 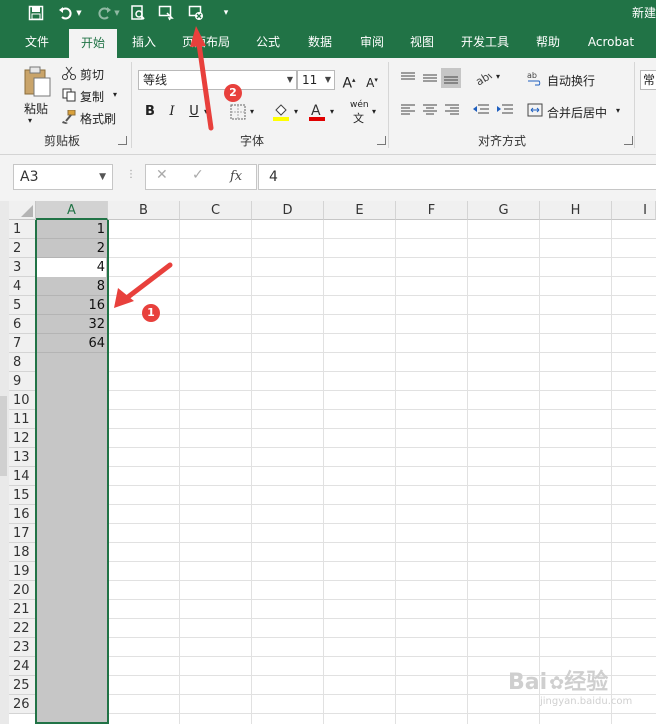 I want to click on annotation-badge-2: 2, so click(x=233, y=93).